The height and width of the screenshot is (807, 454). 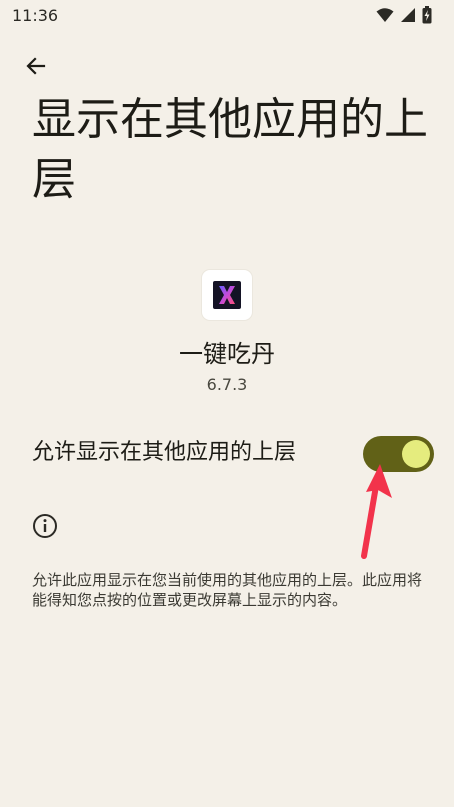 I want to click on app-version: 6.7.3, so click(x=227, y=384).